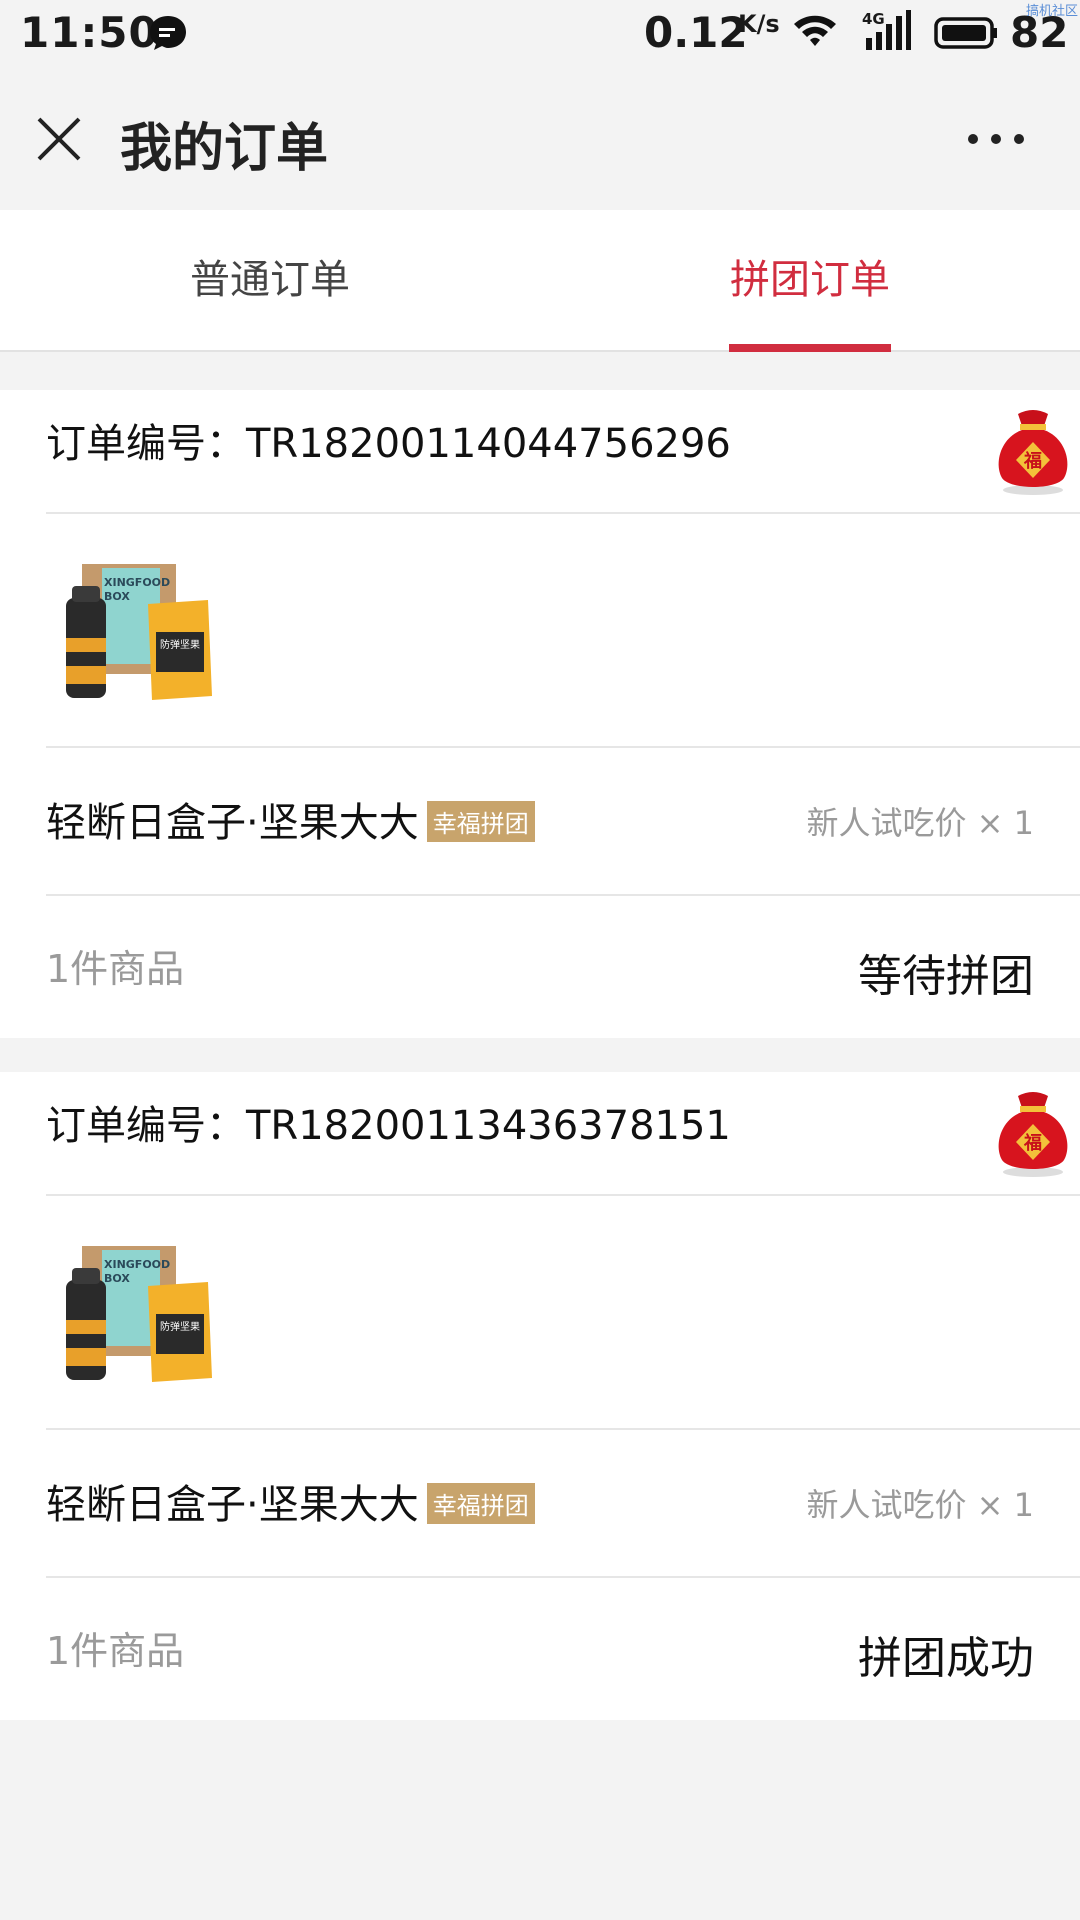 The width and height of the screenshot is (1080, 1920). I want to click on order-tabs: 普通订单 拼团订单, so click(540, 281).